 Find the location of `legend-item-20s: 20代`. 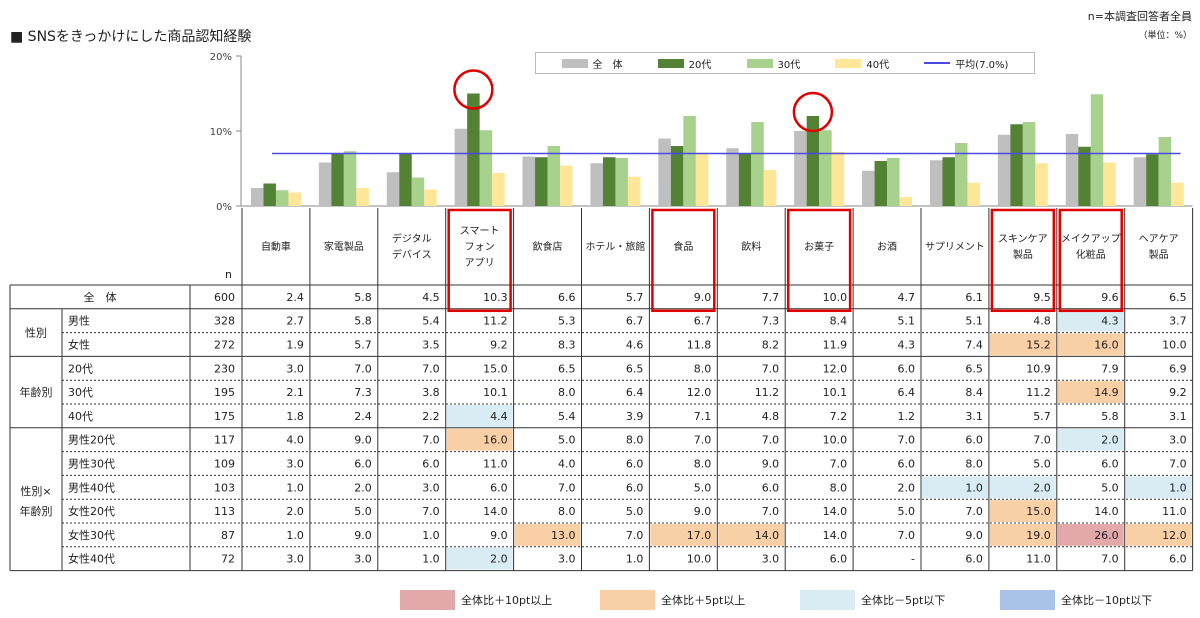

legend-item-20s: 20代 is located at coordinates (684, 63).